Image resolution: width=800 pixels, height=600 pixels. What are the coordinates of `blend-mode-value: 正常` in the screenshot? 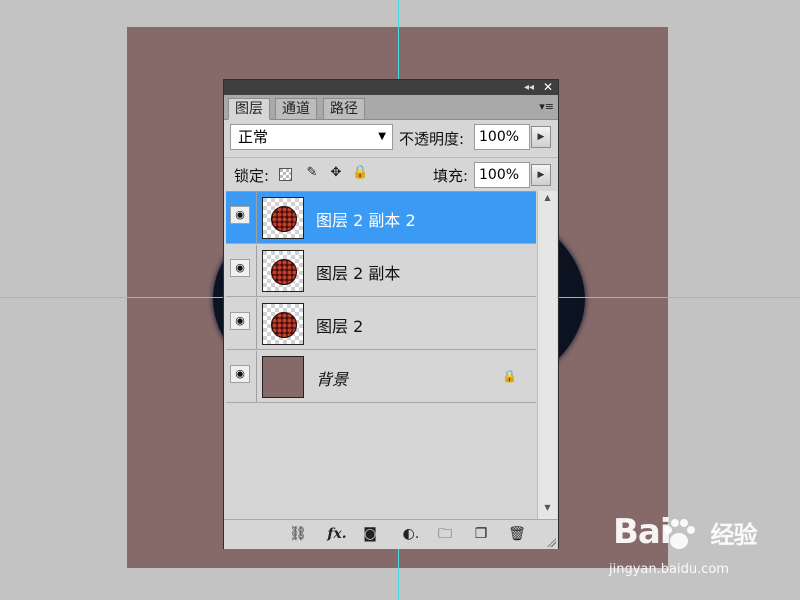 It's located at (253, 137).